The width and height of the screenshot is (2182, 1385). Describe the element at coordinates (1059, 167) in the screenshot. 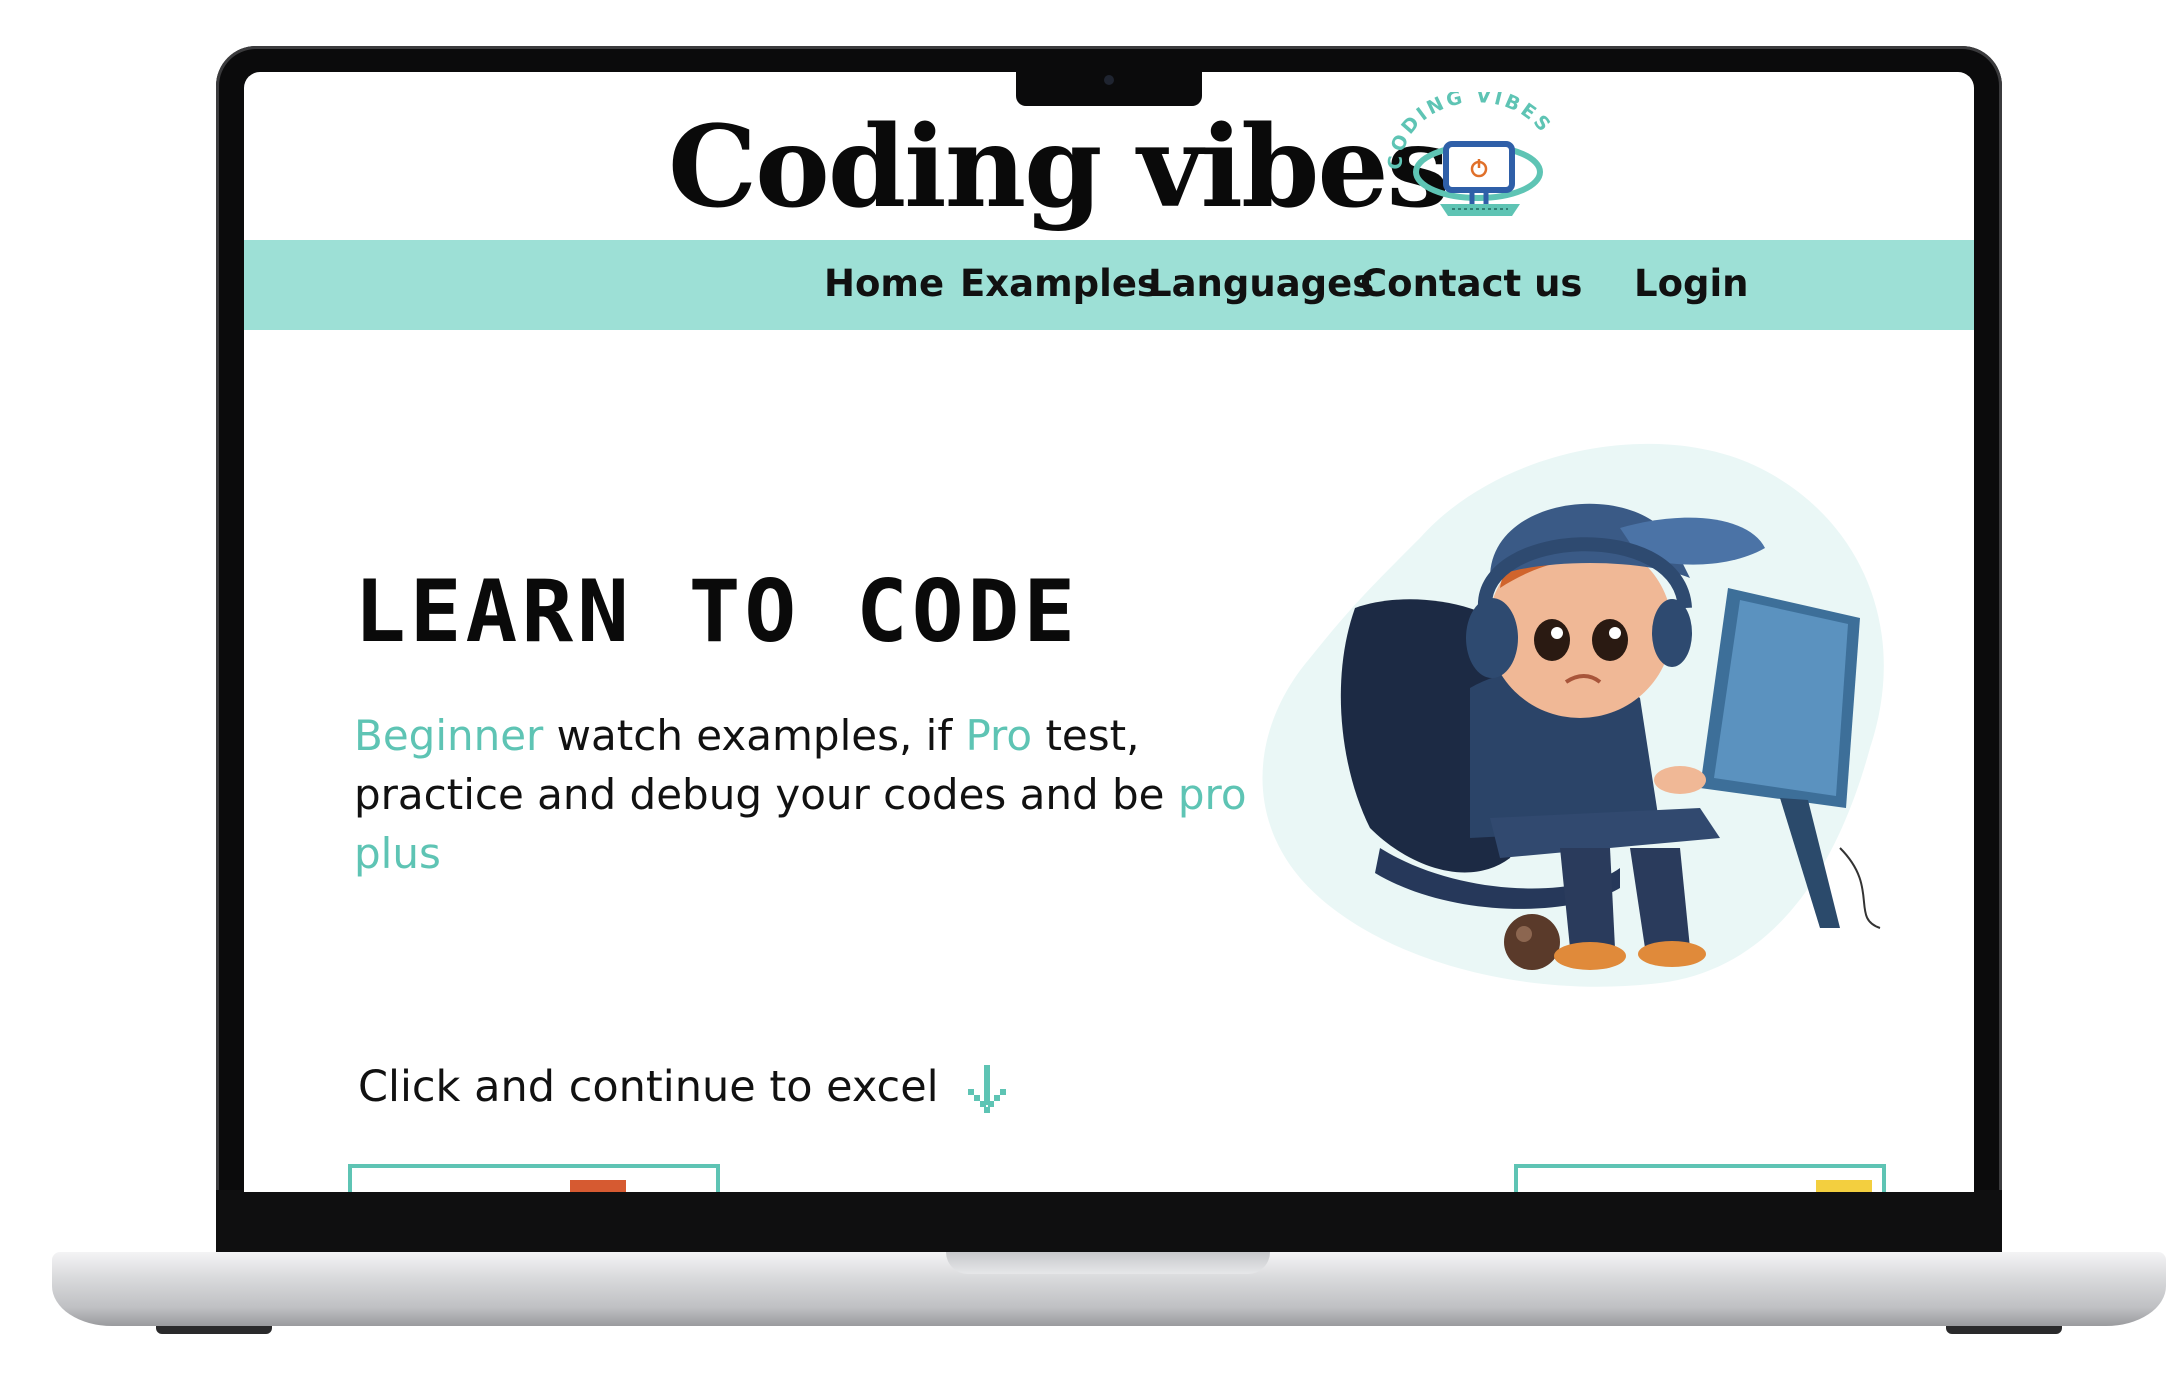

I see `brand-title: Coding vibes` at that location.